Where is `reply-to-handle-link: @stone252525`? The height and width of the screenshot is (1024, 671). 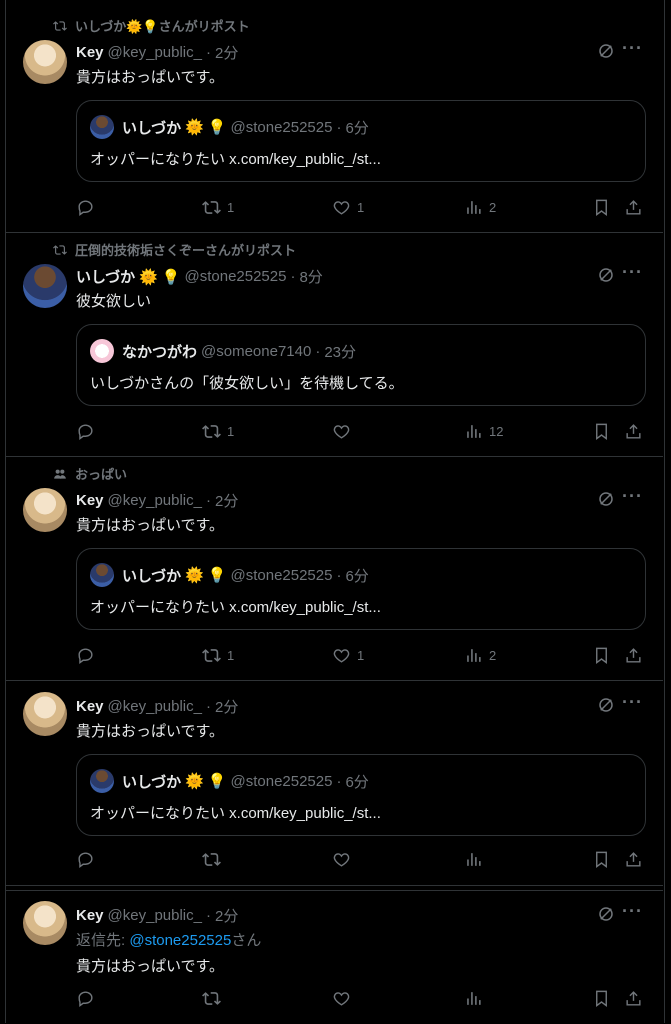 reply-to-handle-link: @stone252525 is located at coordinates (180, 940).